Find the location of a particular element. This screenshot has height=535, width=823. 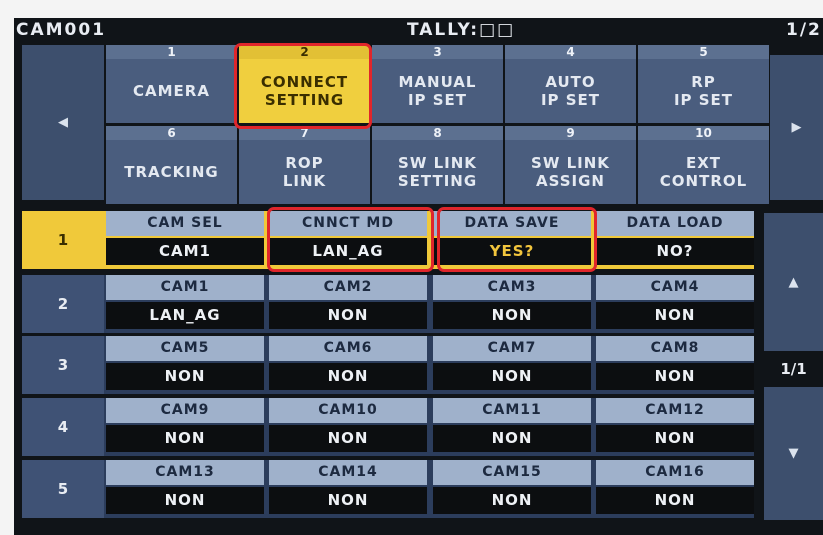

menu-tab-label-line1: RP is located at coordinates (703, 82).